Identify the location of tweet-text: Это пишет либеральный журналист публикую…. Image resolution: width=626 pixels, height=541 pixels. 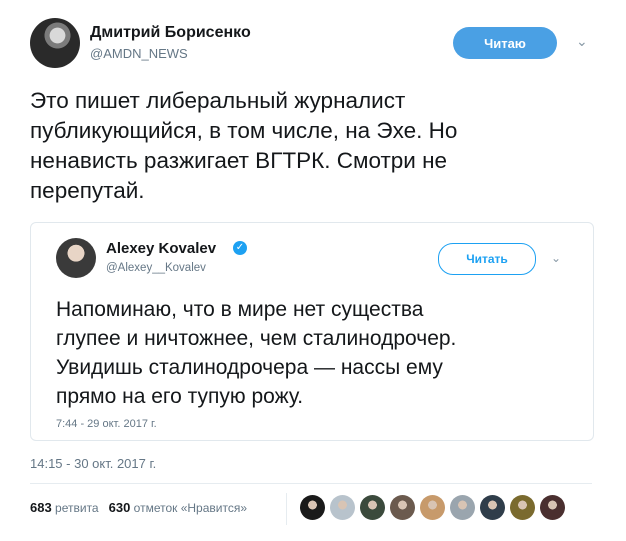
(244, 145).